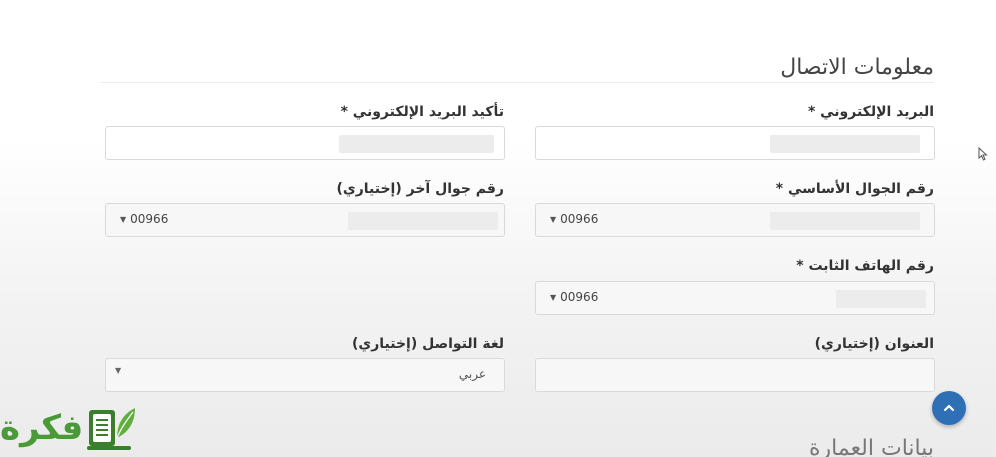  What do you see at coordinates (735, 298) in the screenshot?
I see `landline-field: ▼ 00966` at bounding box center [735, 298].